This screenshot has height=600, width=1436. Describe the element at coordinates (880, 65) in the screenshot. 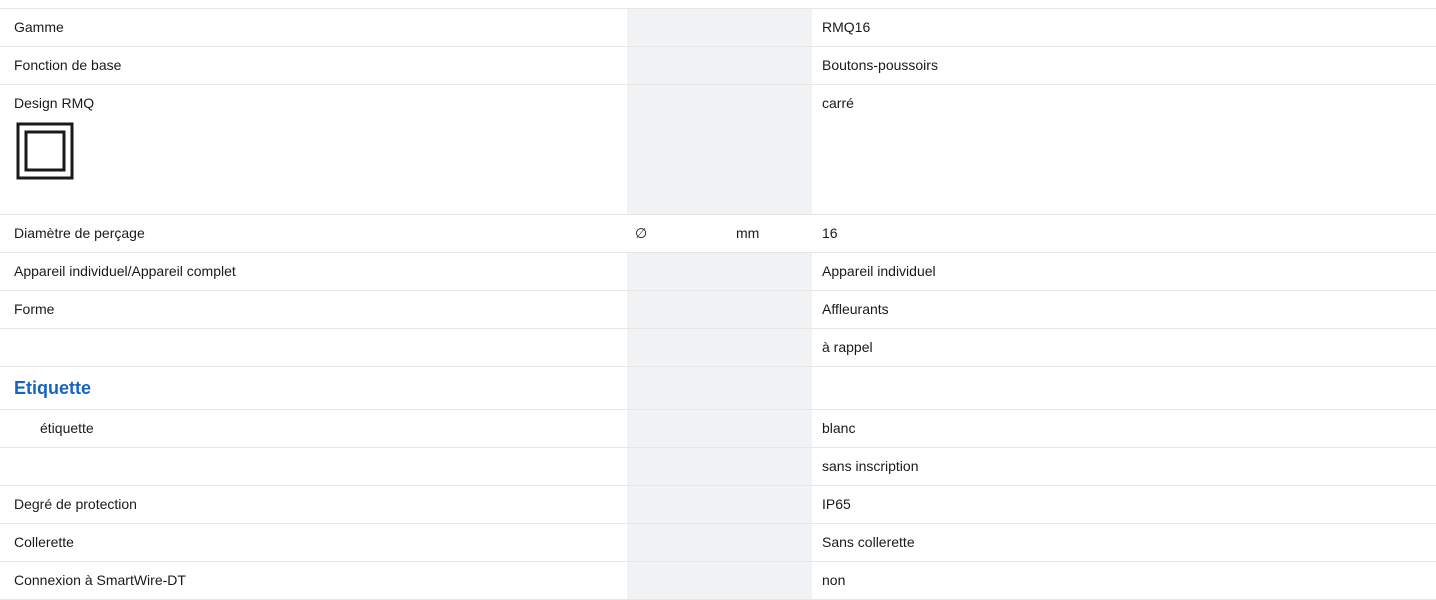

I see `spec-value: Boutons-poussoirs` at that location.